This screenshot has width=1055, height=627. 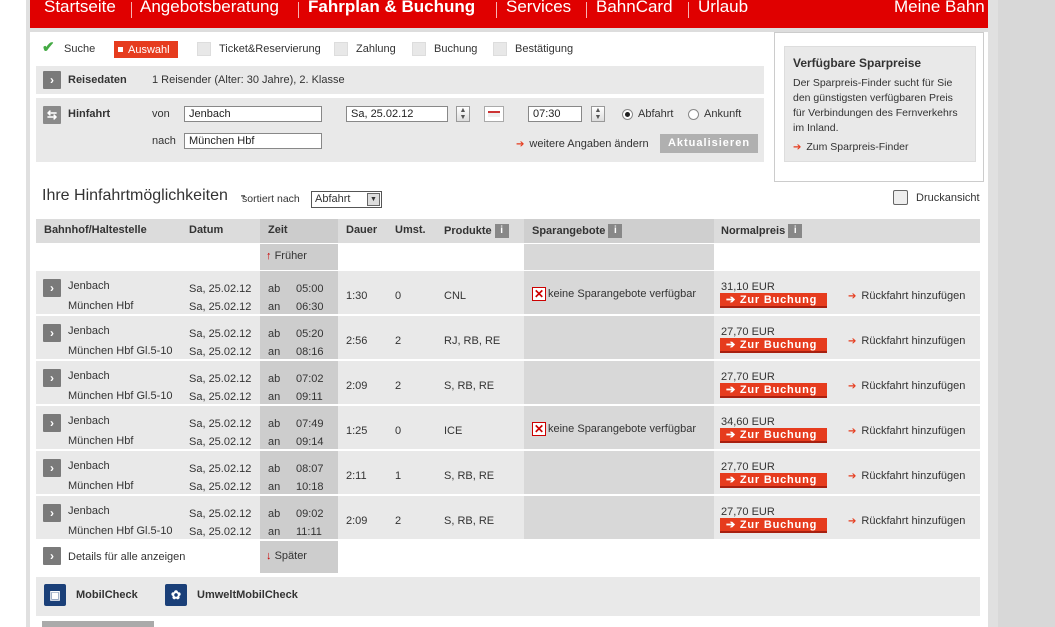 What do you see at coordinates (98, 624) in the screenshot?
I see `bottom-tab` at bounding box center [98, 624].